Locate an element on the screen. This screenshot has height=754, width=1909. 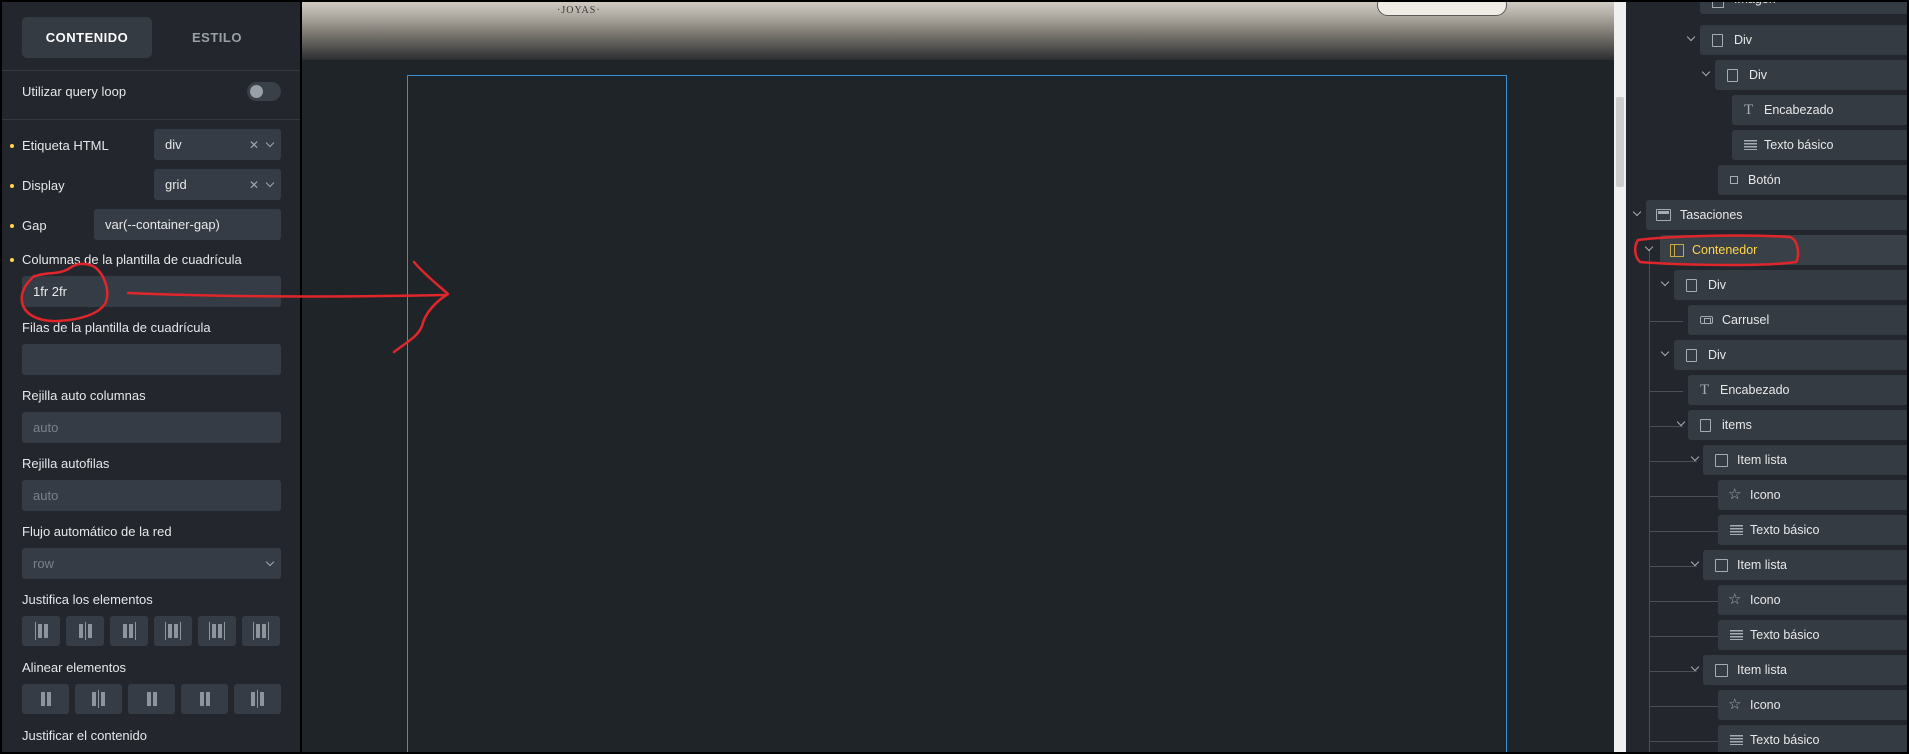
align-center-button is located at coordinates (98, 699).